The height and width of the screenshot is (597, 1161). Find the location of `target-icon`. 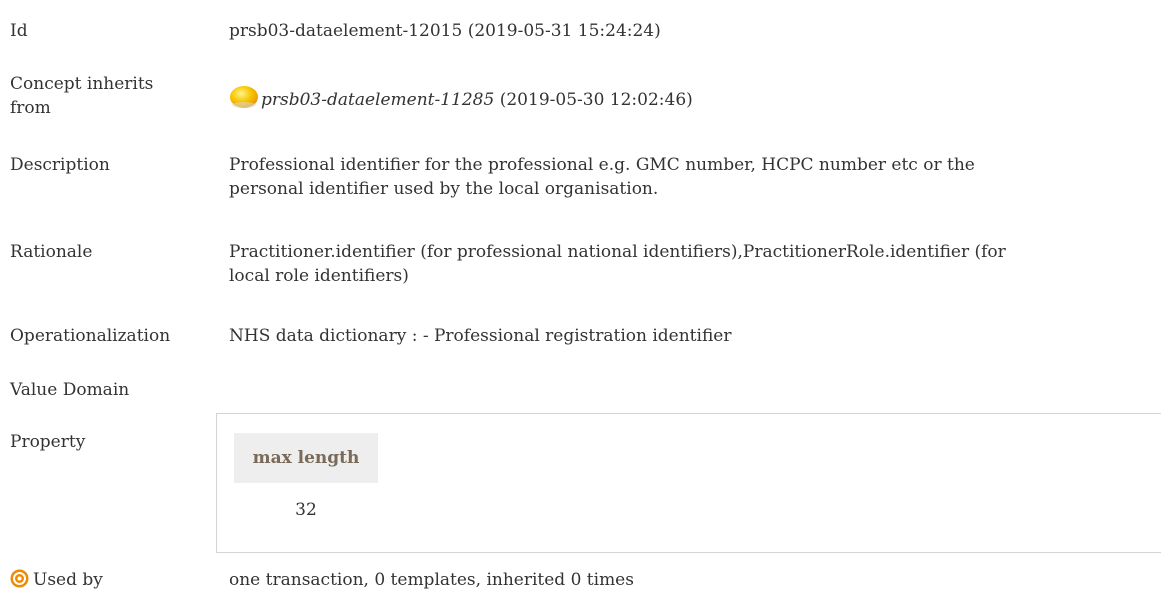

target-icon is located at coordinates (19, 578).